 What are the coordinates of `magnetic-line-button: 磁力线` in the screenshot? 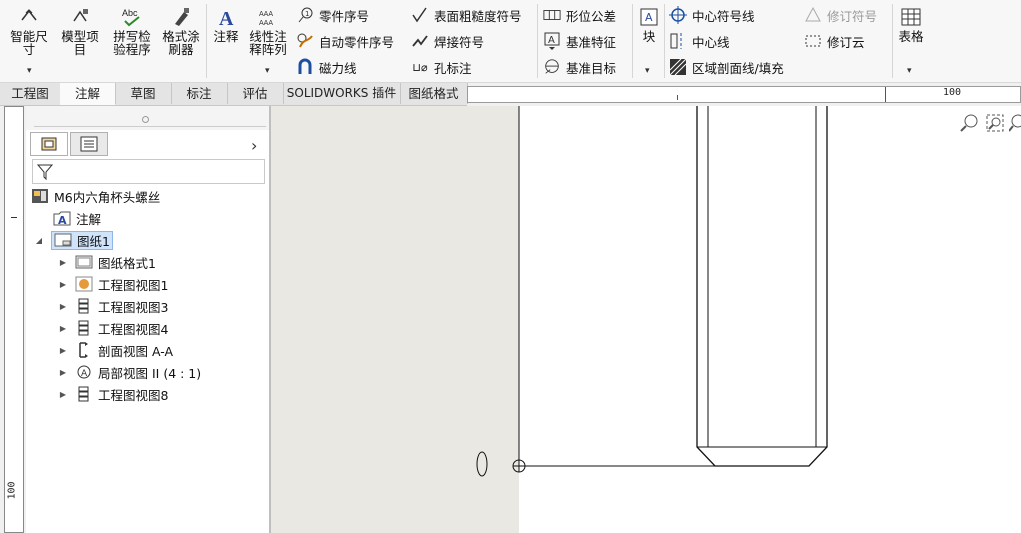 It's located at (326, 67).